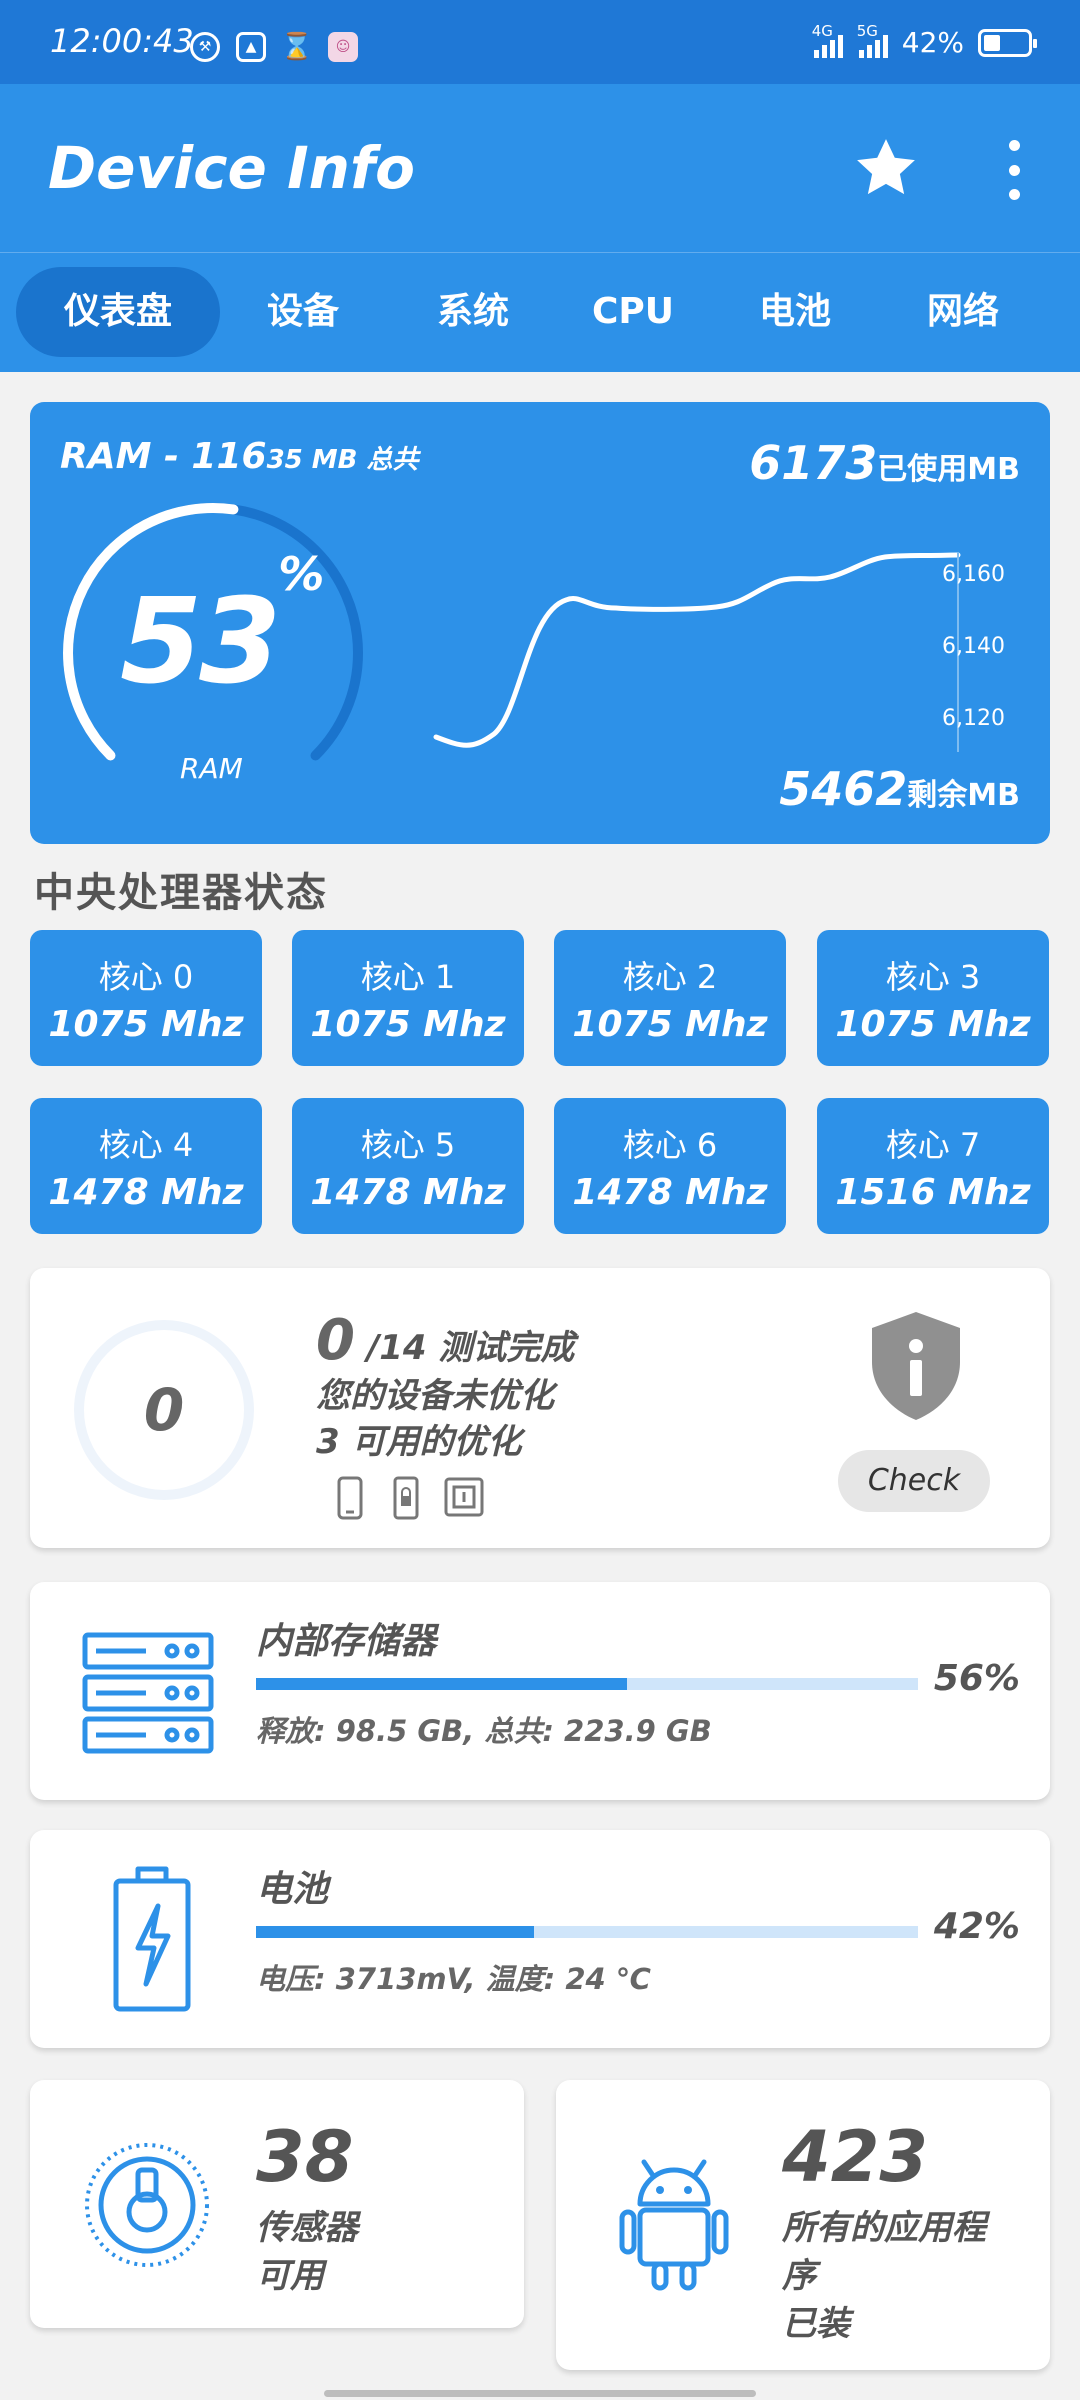 The image size is (1080, 2400). I want to click on more-options-icon, so click(1014, 170).